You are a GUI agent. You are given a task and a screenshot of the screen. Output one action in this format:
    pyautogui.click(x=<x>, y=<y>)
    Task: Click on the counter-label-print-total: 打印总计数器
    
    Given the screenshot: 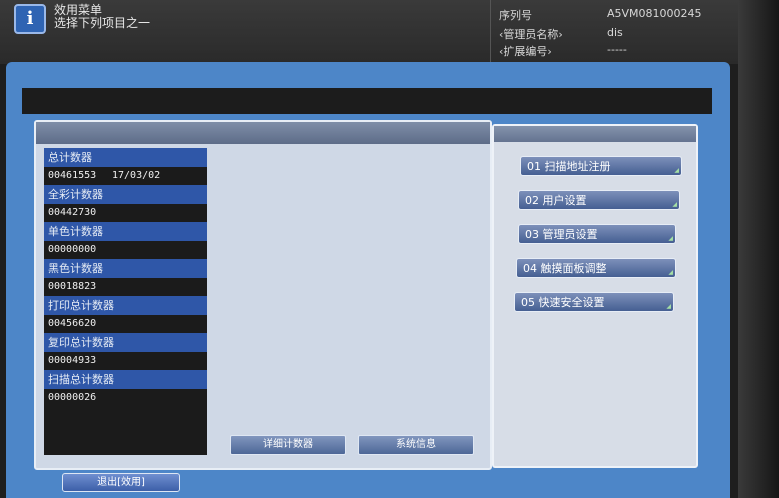 What is the action you would take?
    pyautogui.click(x=125, y=305)
    